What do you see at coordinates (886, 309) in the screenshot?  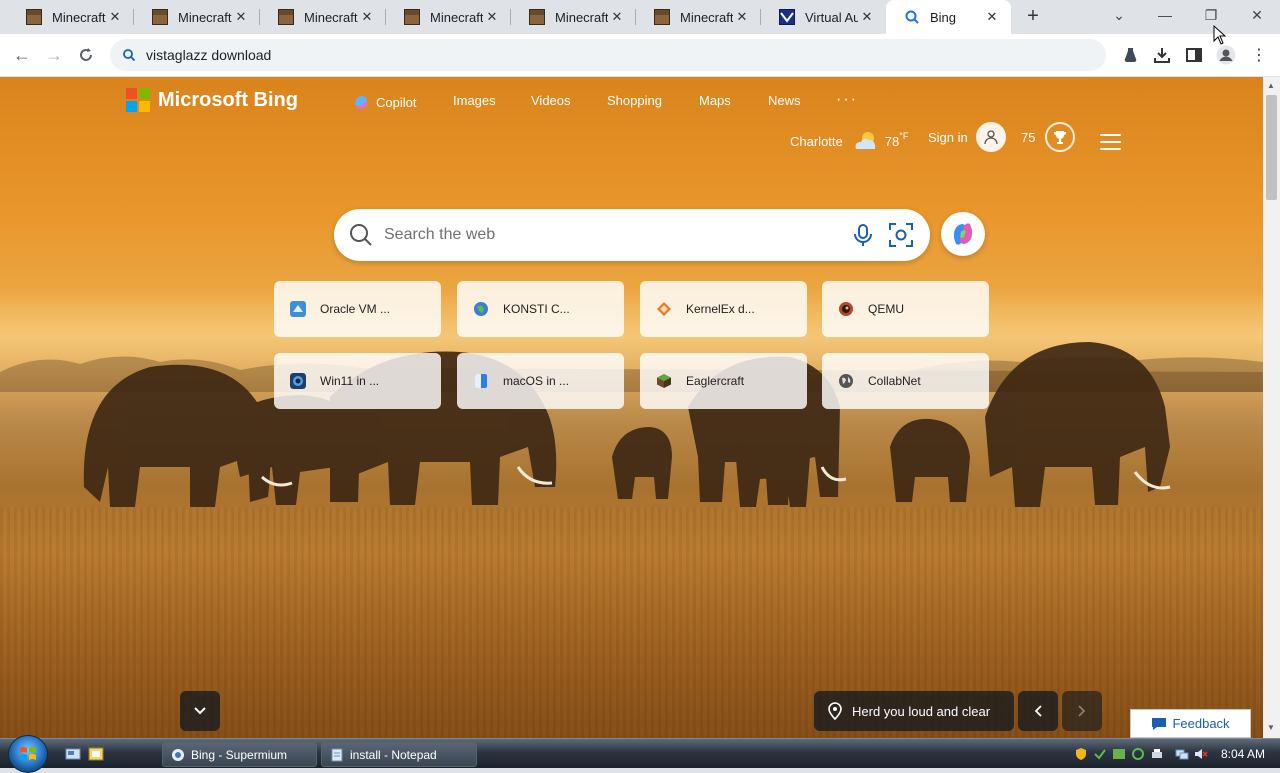 I see `tile-label: QEMU` at bounding box center [886, 309].